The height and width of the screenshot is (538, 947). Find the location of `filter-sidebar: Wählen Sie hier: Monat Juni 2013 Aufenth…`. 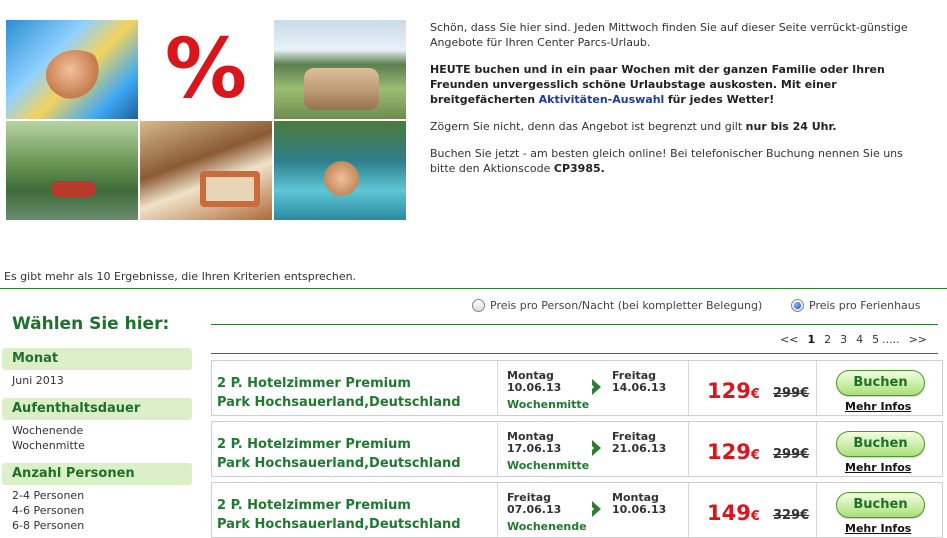

filter-sidebar: Wählen Sie hier: Monat Juni 2013 Aufenth… is located at coordinates (98, 414).